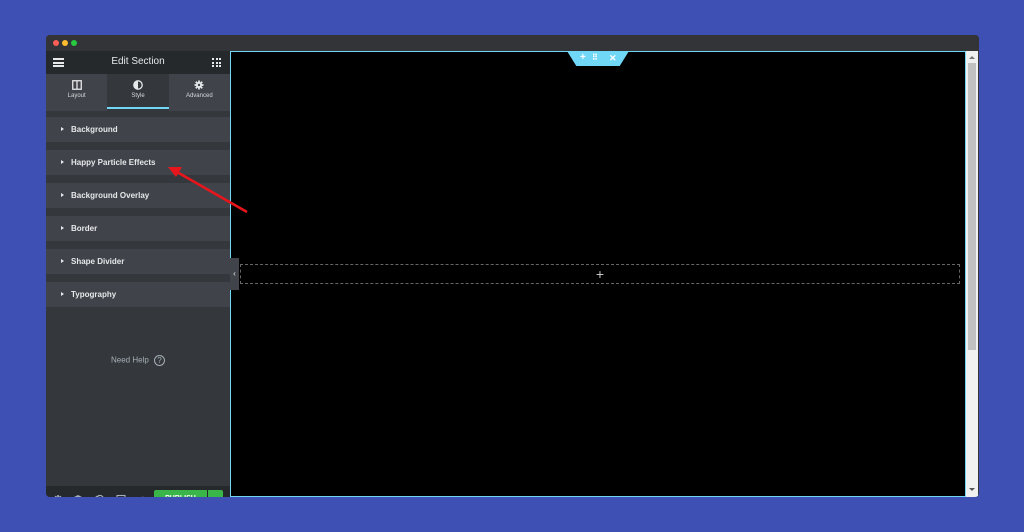  I want to click on section-label: Typography, so click(94, 294).